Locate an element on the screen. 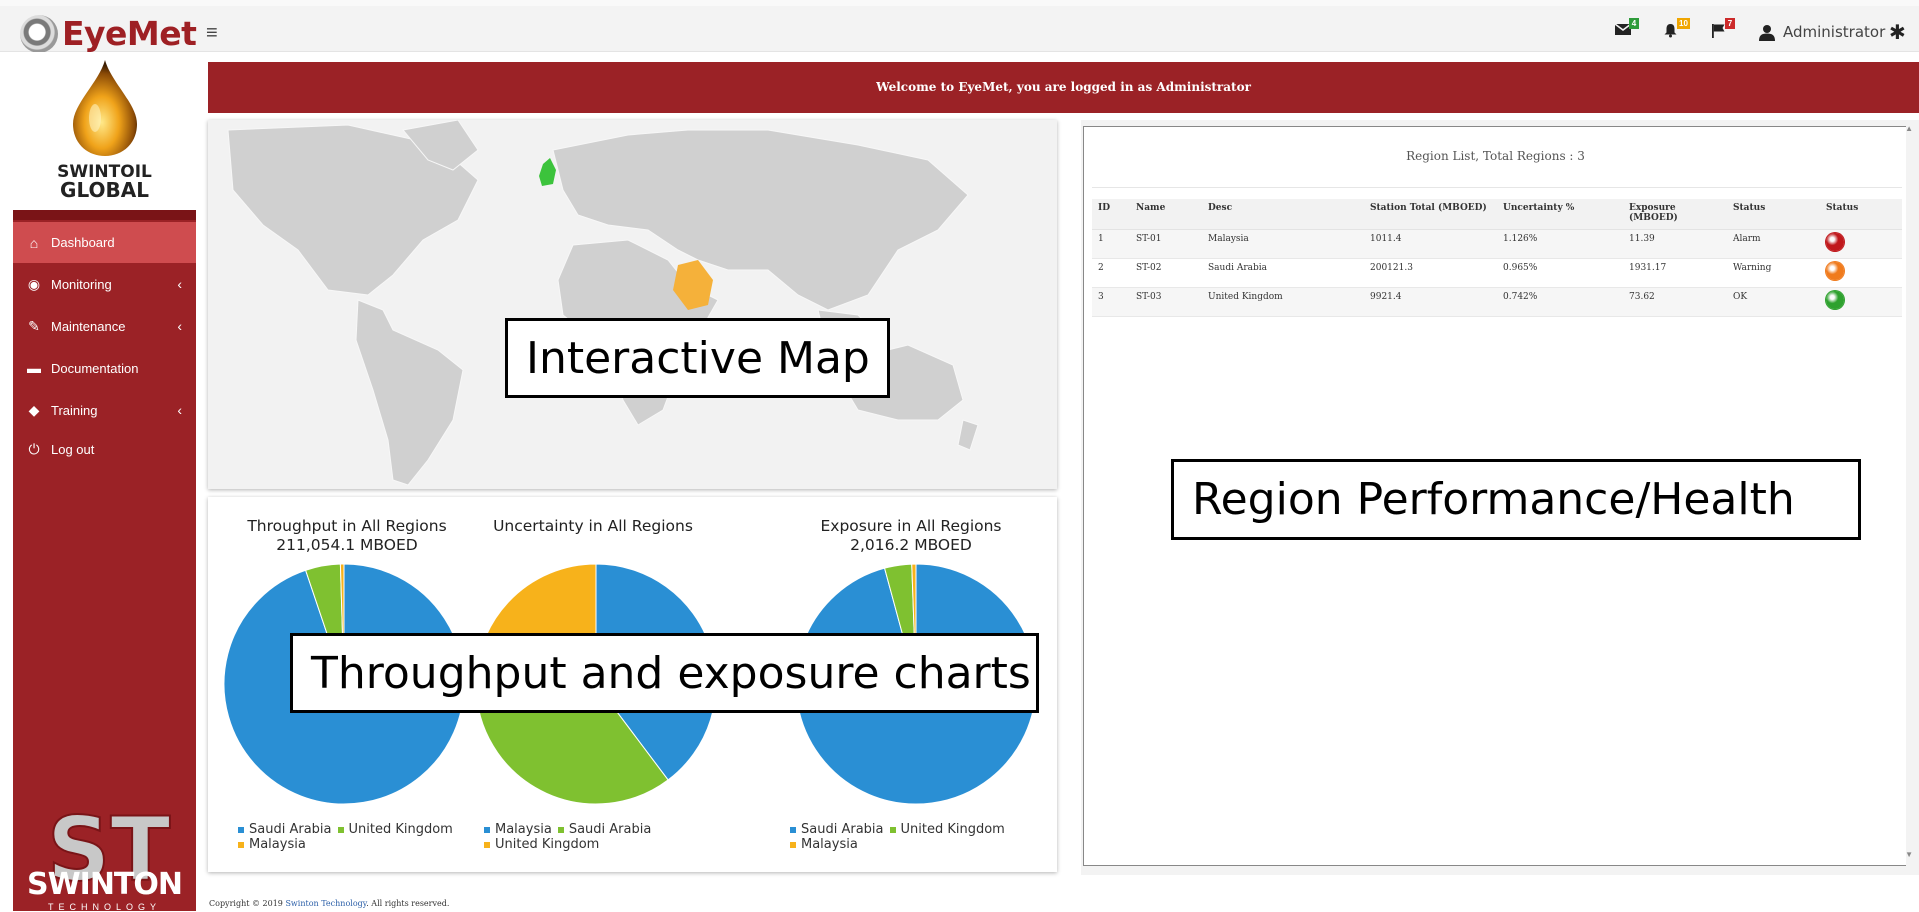 The width and height of the screenshot is (1919, 912). notifications-count-badge: 10 is located at coordinates (1683, 23).